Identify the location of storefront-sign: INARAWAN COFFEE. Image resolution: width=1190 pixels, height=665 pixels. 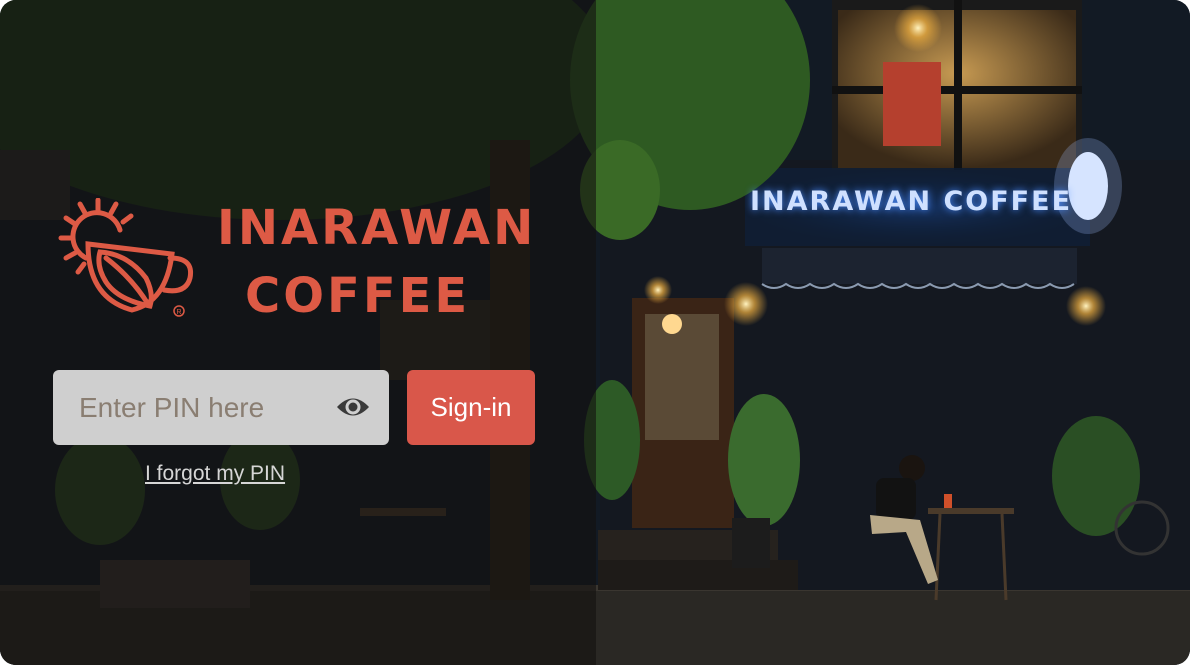
(911, 201).